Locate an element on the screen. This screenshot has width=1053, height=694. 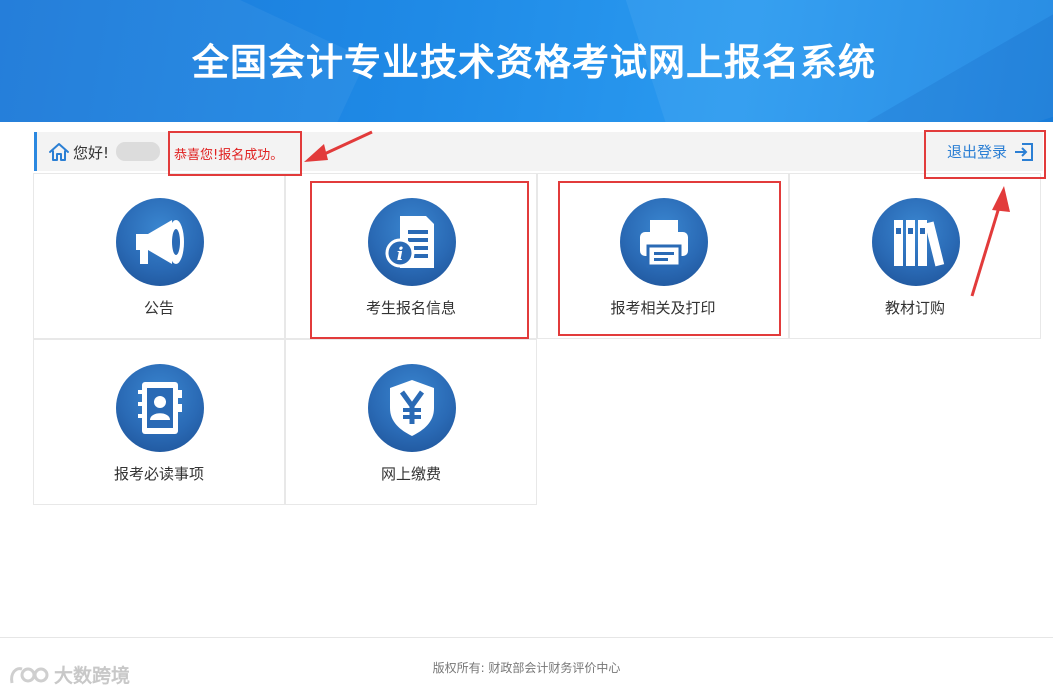
annotation-box-print is located at coordinates (669, 258).